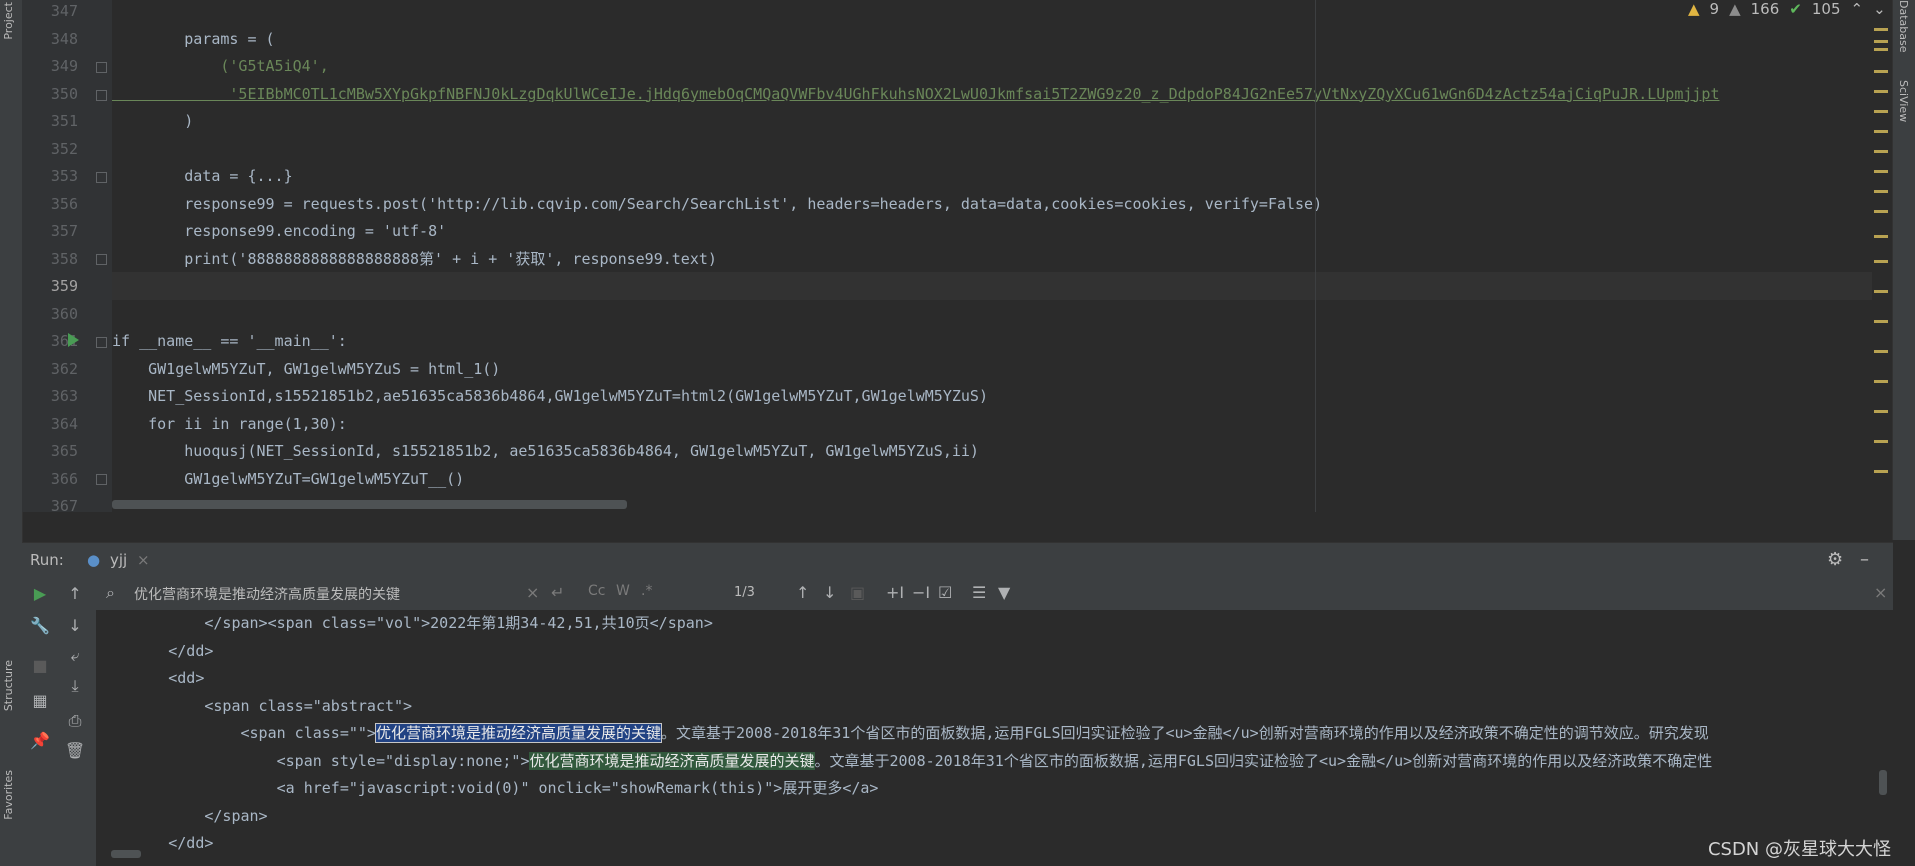 Image resolution: width=1915 pixels, height=866 pixels. Describe the element at coordinates (40, 740) in the screenshot. I see `pin-icon: 📌` at that location.